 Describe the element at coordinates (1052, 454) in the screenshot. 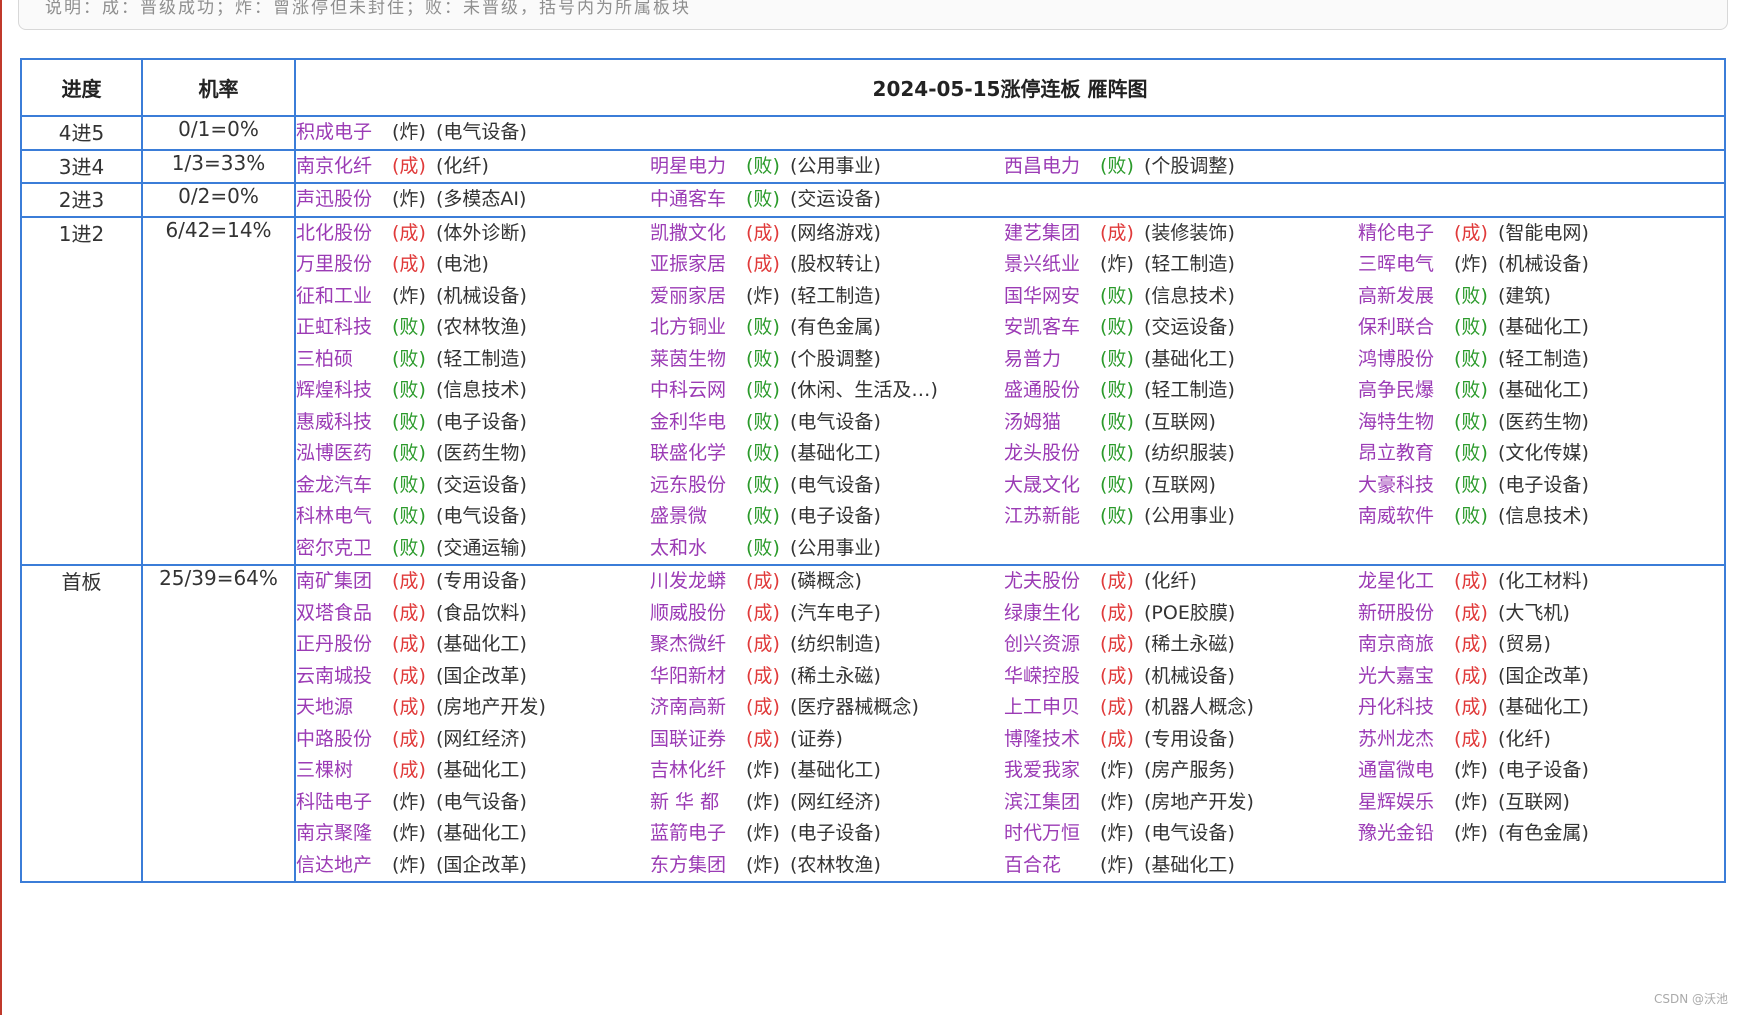

I see `stock-name-link: 龙头股份` at that location.